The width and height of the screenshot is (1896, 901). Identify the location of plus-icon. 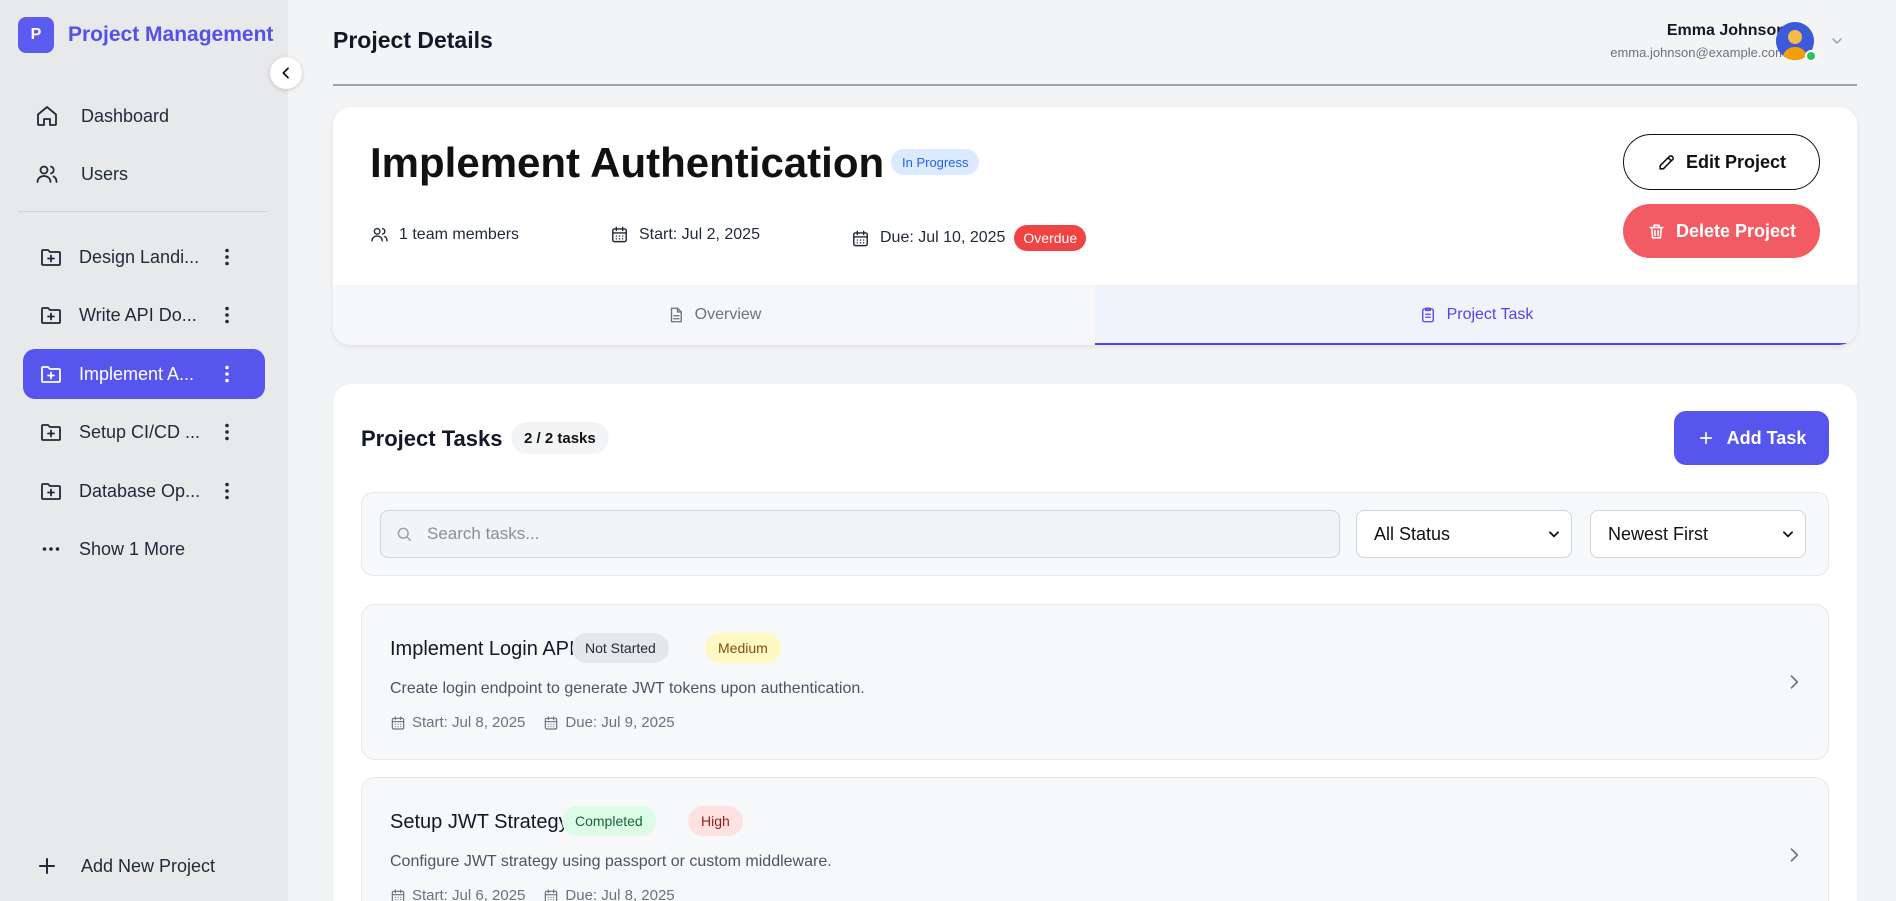
(47, 866).